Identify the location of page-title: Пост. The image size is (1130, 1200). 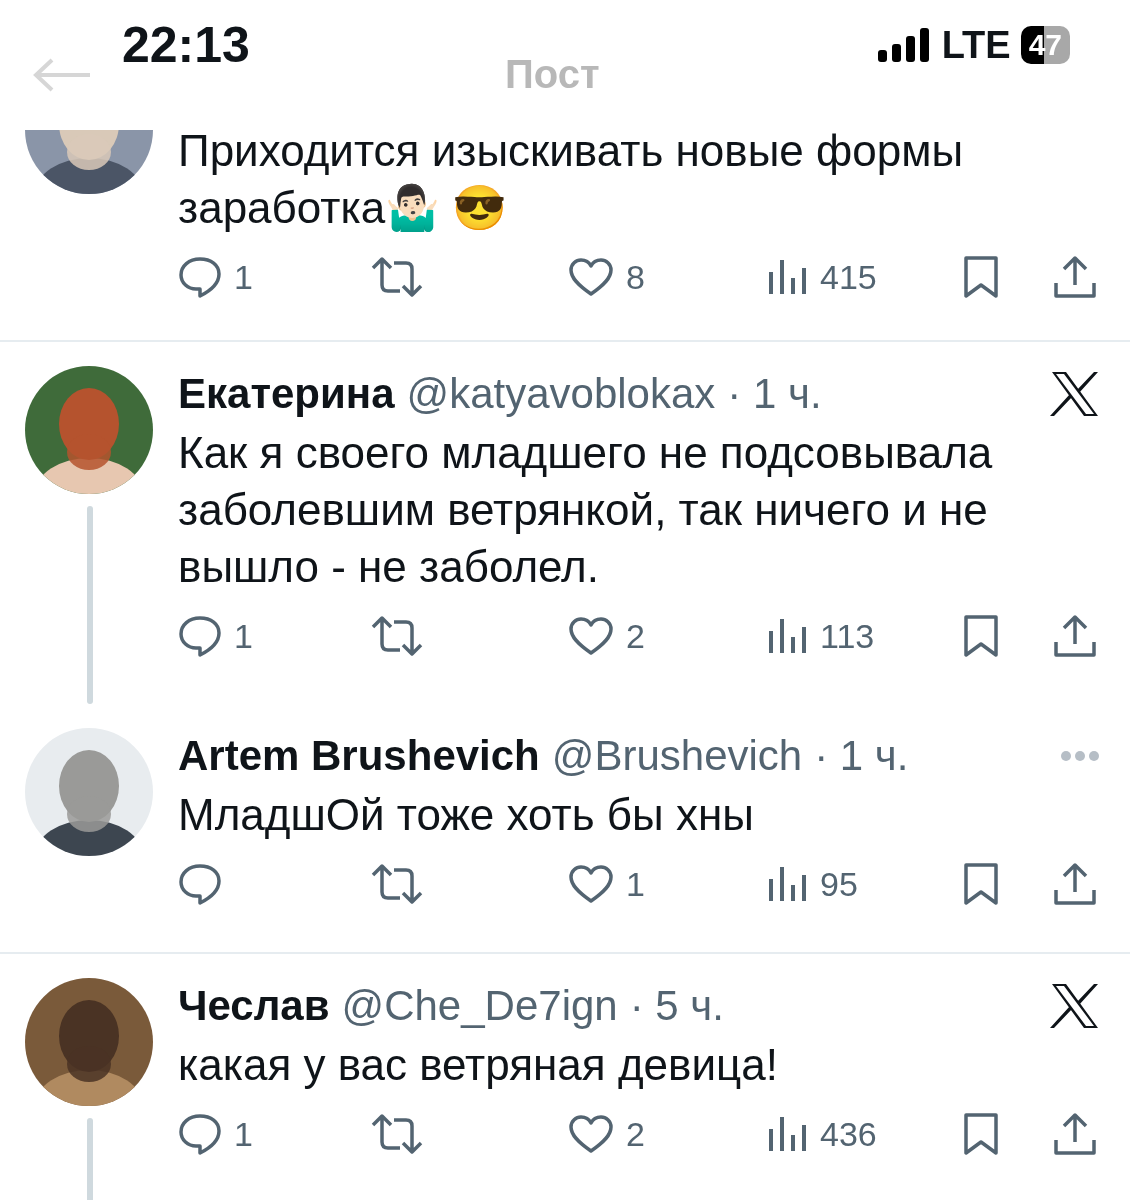
(552, 74).